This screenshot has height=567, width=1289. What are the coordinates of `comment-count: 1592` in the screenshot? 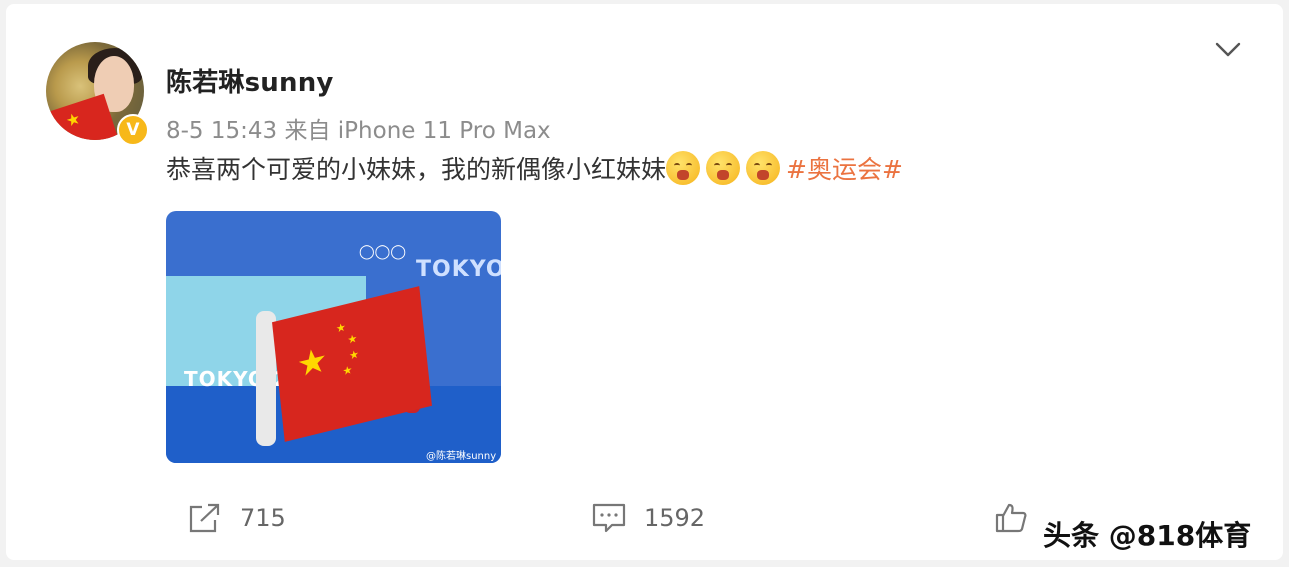 It's located at (675, 518).